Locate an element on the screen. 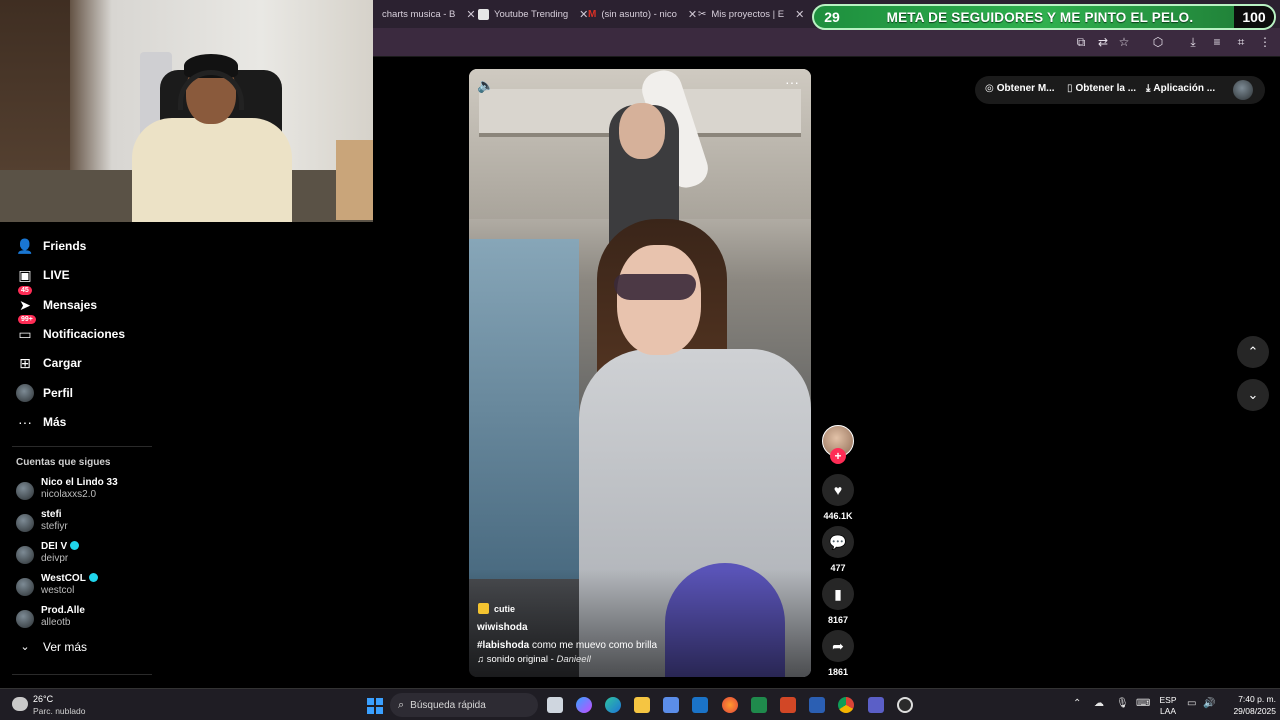 The height and width of the screenshot is (720, 1280). microphone-icon: 🎙 is located at coordinates (1122, 703).